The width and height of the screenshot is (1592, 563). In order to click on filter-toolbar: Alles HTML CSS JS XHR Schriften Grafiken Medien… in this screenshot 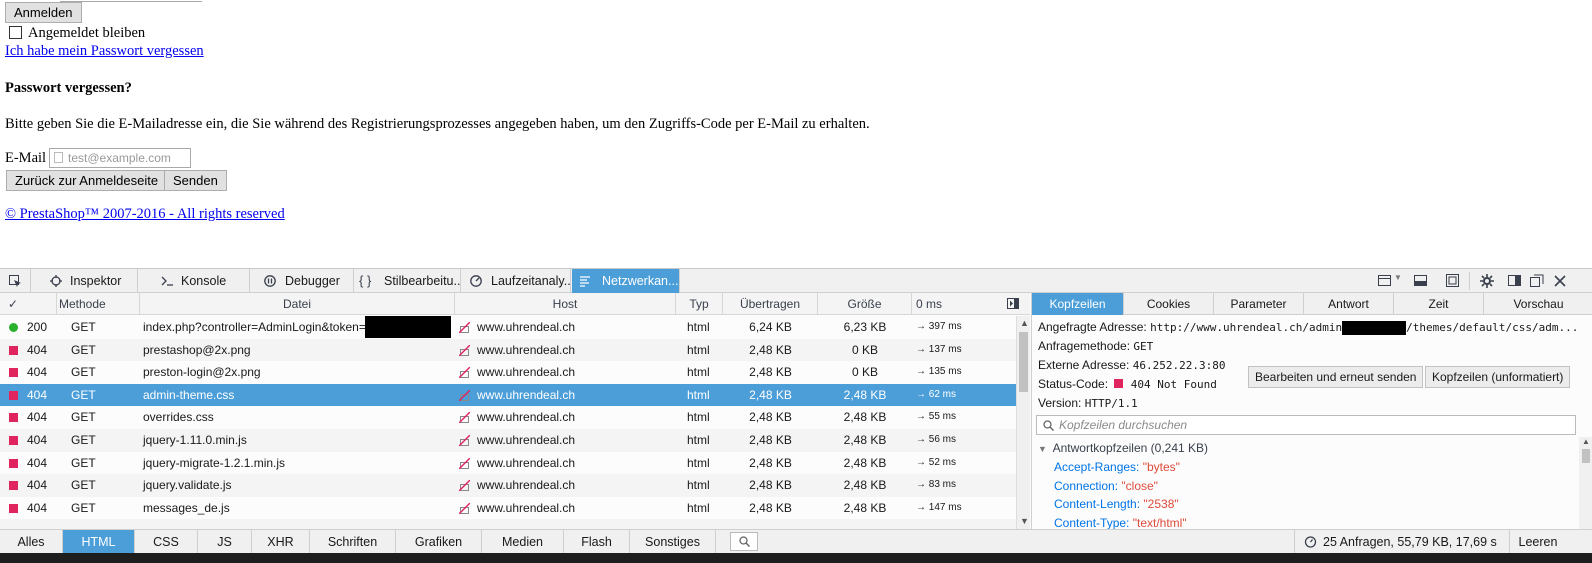, I will do `click(796, 541)`.